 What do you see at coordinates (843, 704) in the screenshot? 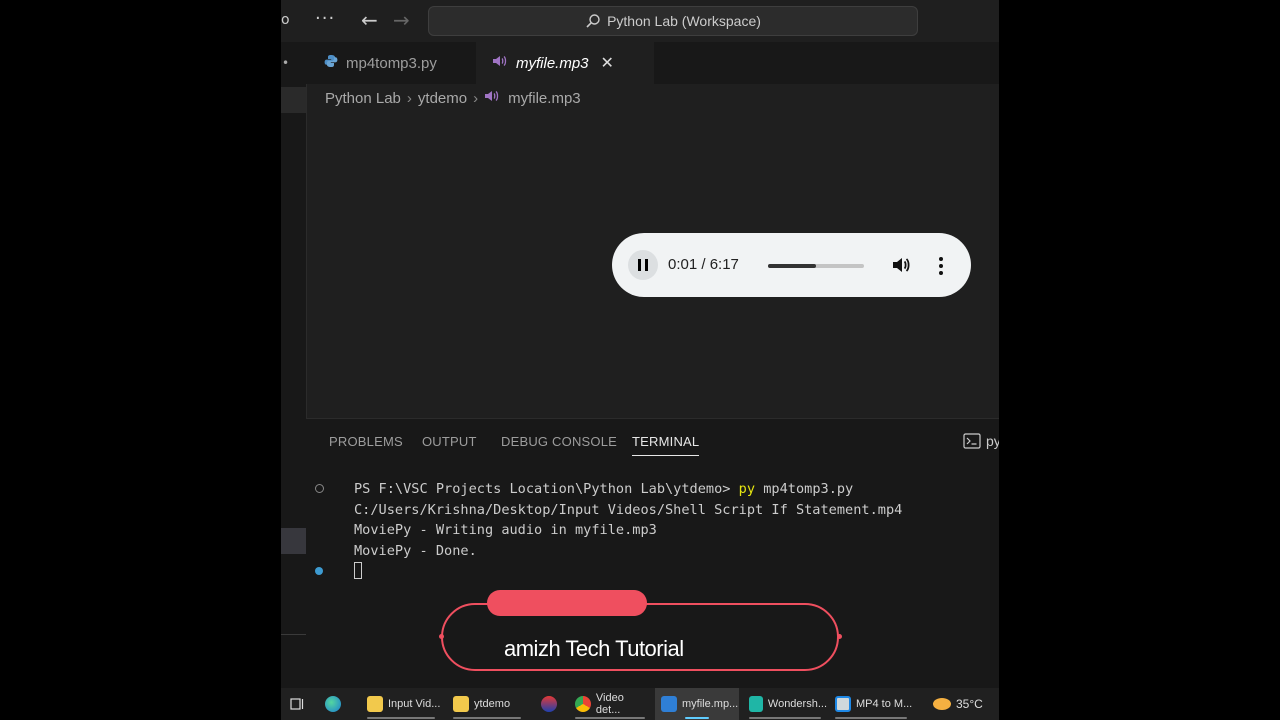
I see `app-window-icon` at bounding box center [843, 704].